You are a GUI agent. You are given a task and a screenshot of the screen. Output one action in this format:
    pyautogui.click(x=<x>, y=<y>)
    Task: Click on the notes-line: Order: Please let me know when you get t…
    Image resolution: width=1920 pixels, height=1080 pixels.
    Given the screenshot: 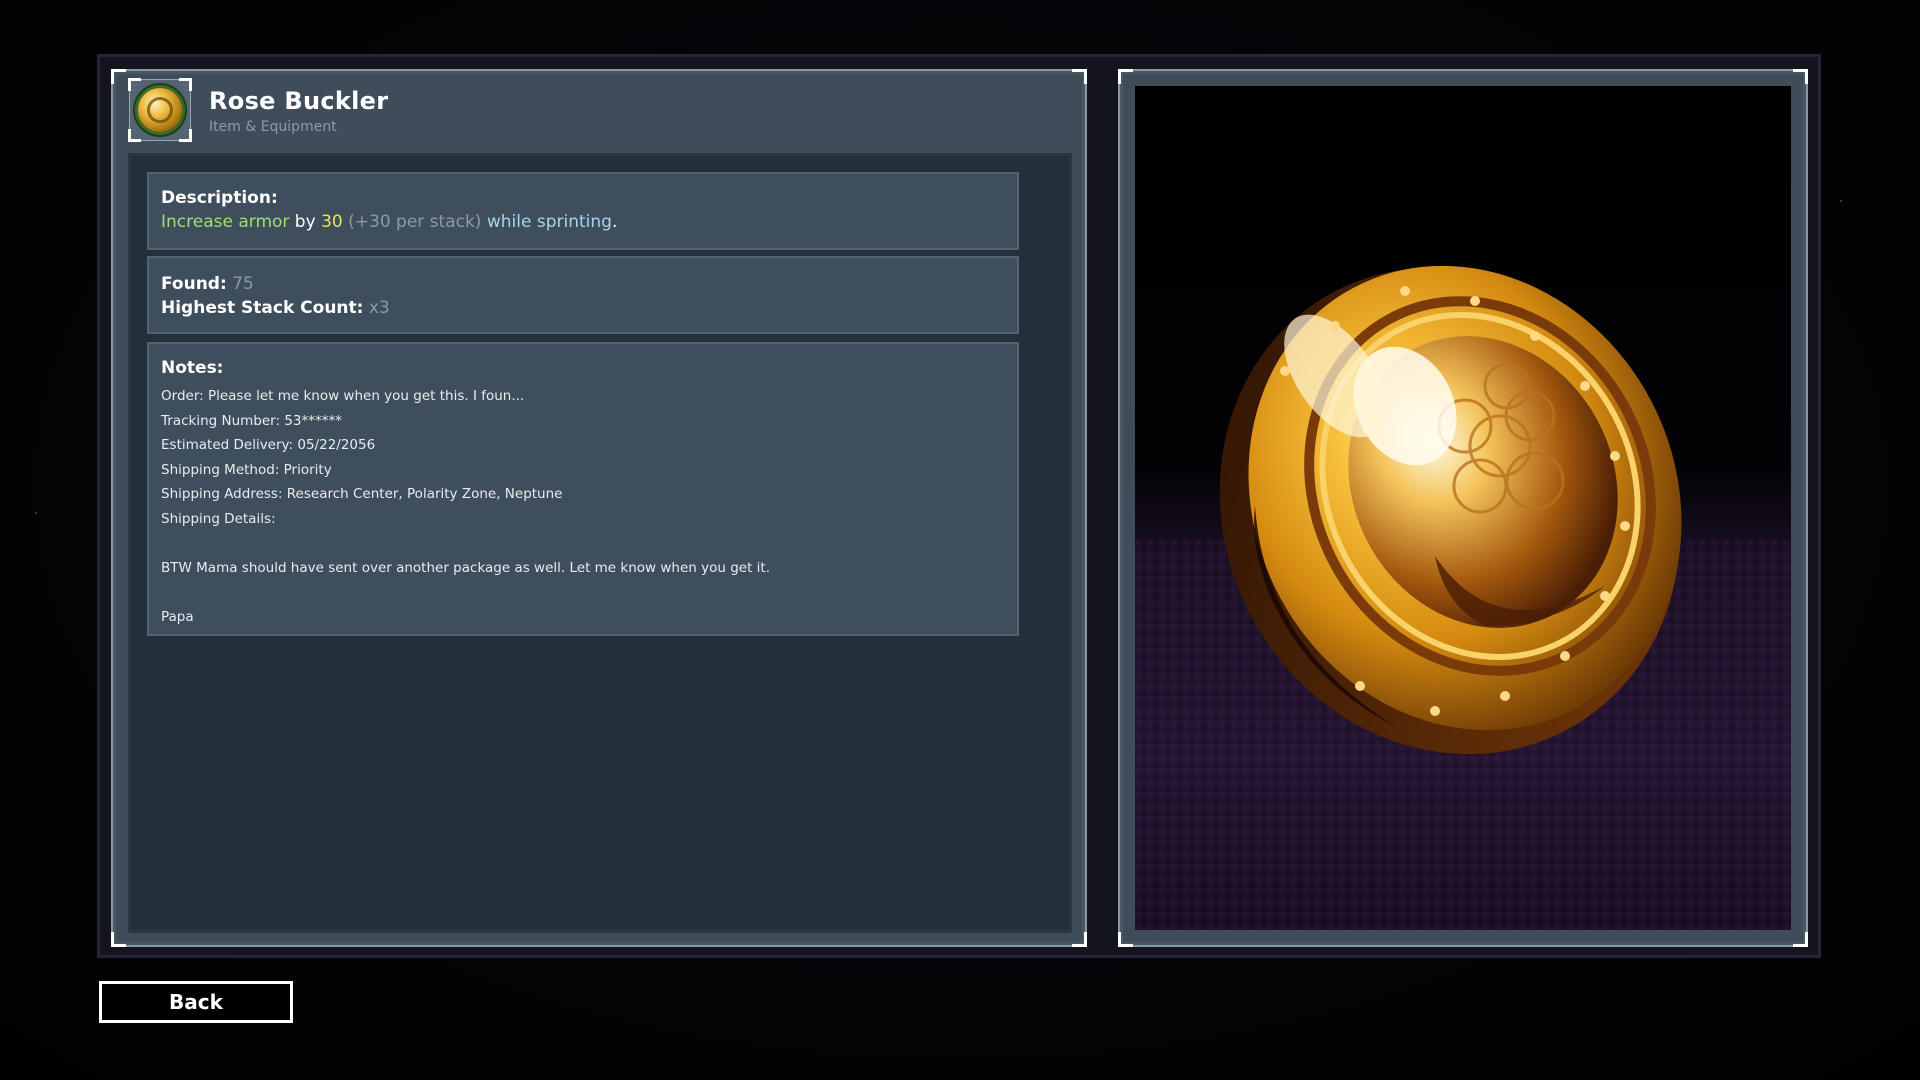 What is the action you would take?
    pyautogui.click(x=343, y=396)
    